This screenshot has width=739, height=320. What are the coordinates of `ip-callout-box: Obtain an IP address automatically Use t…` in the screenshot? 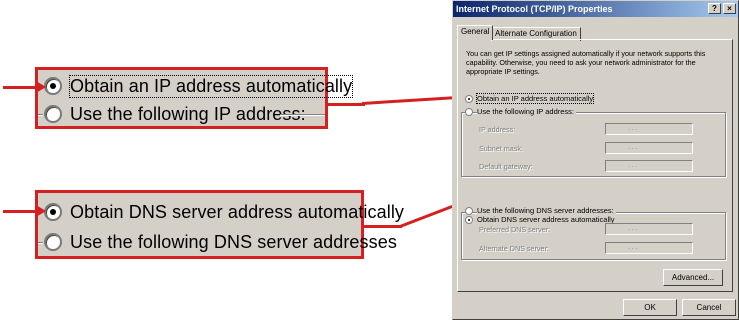 It's located at (194, 98).